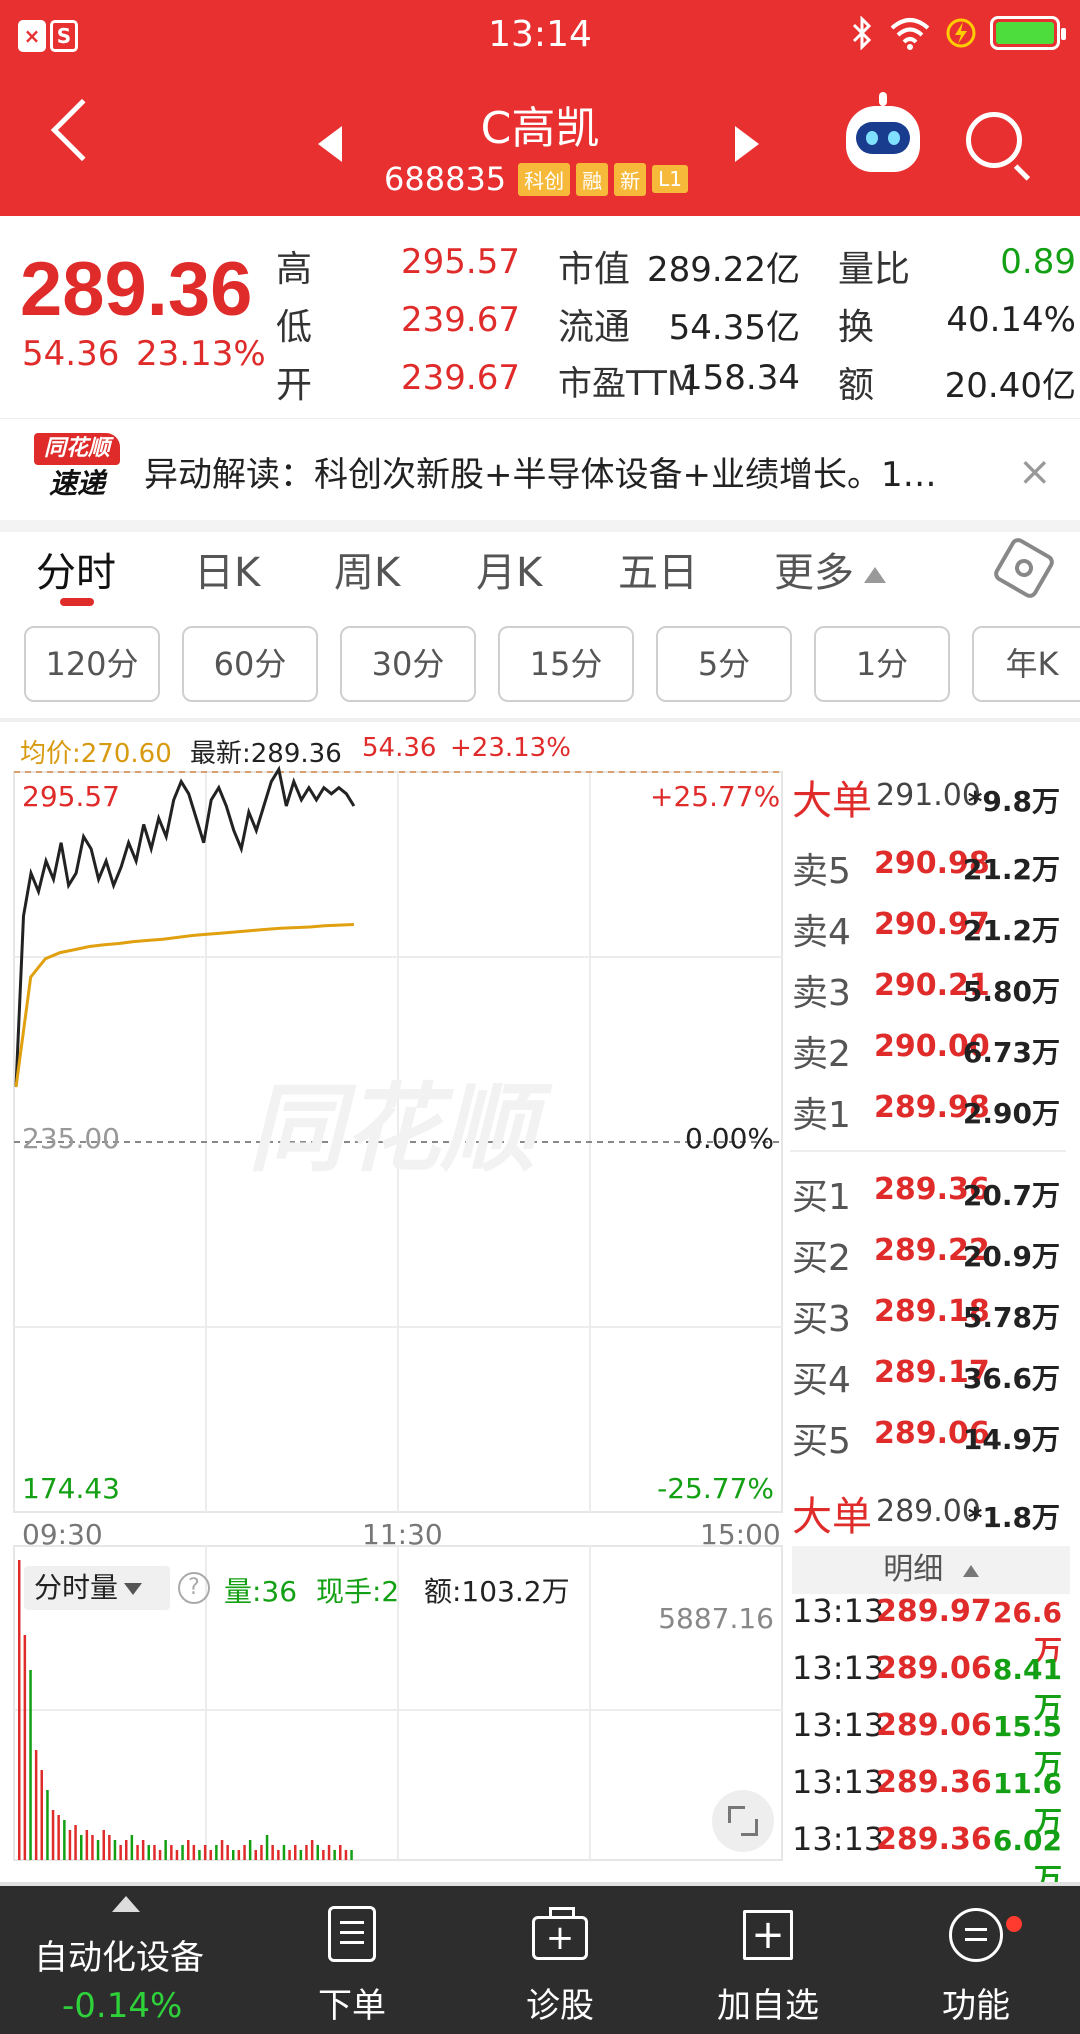  Describe the element at coordinates (862, 33) in the screenshot. I see `bluetooth-icon` at that location.